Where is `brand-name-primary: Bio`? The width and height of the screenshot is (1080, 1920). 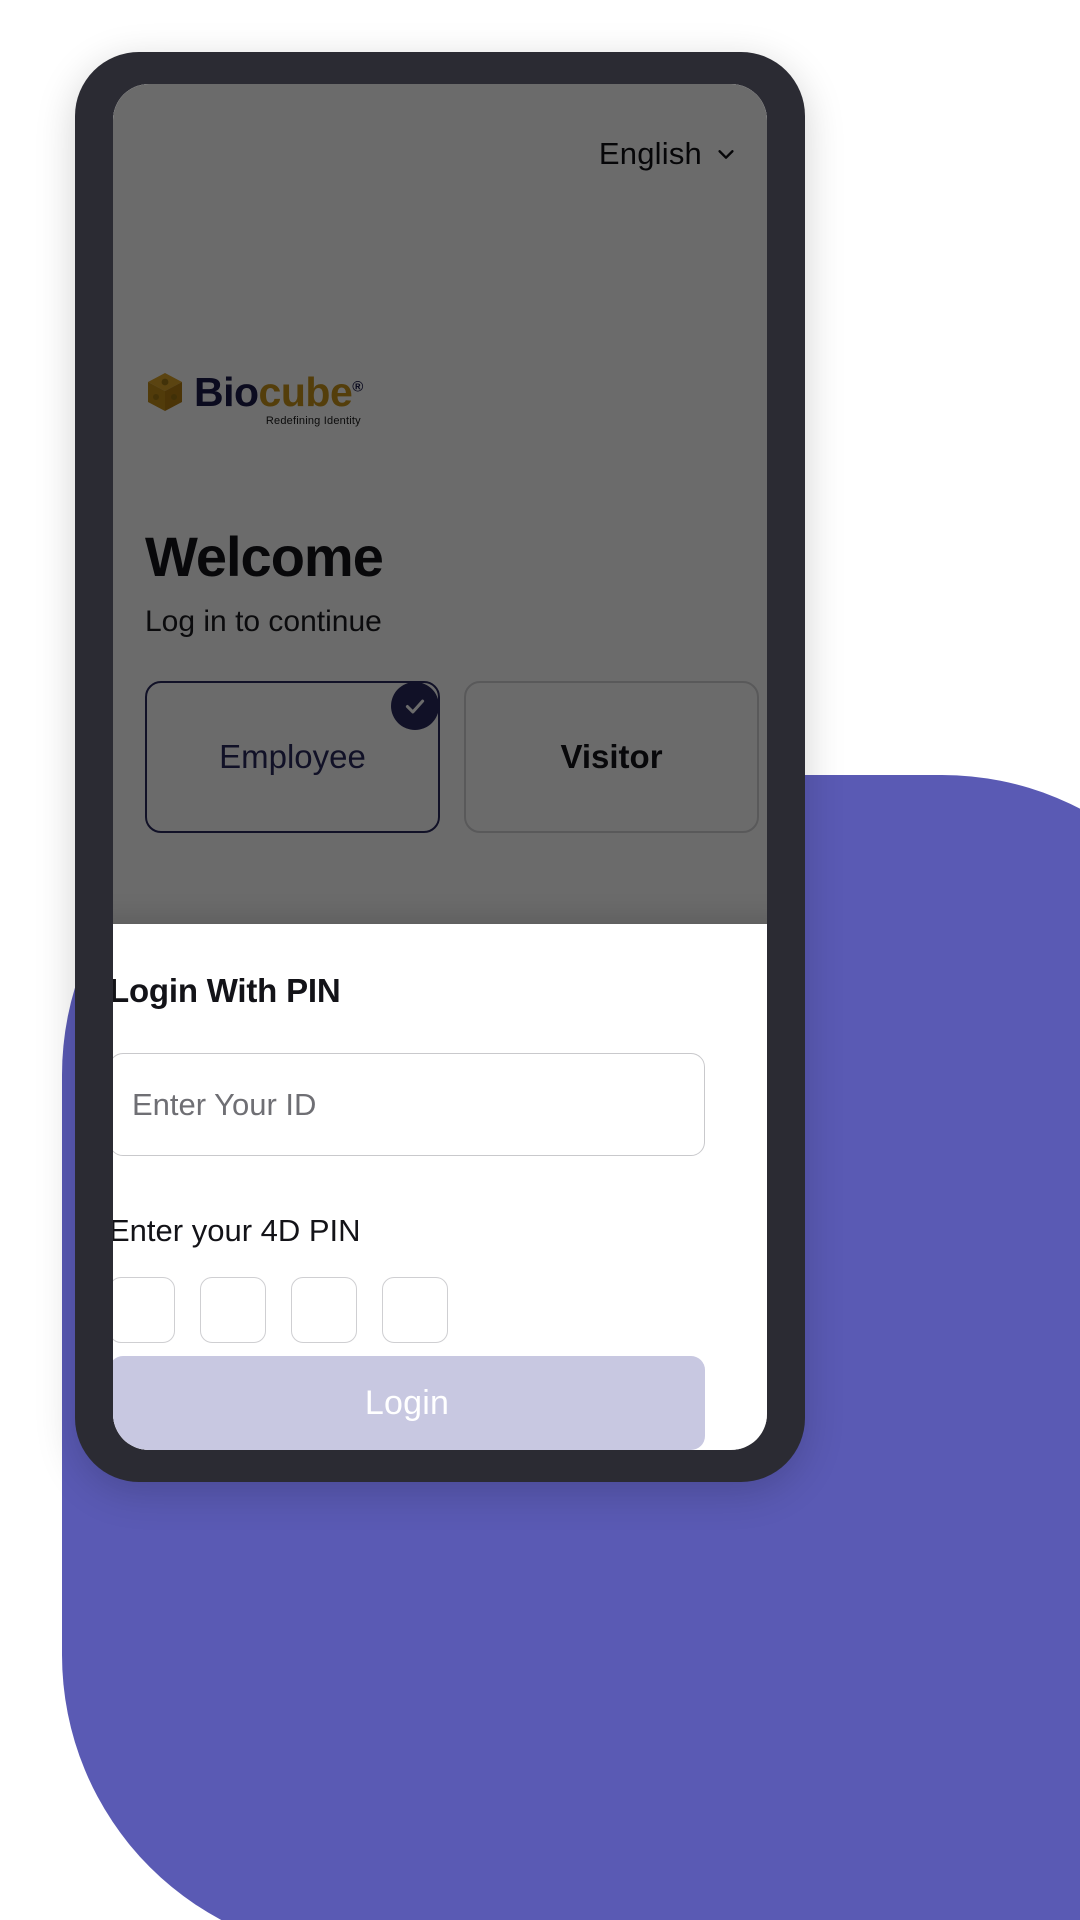 brand-name-primary: Bio is located at coordinates (226, 392).